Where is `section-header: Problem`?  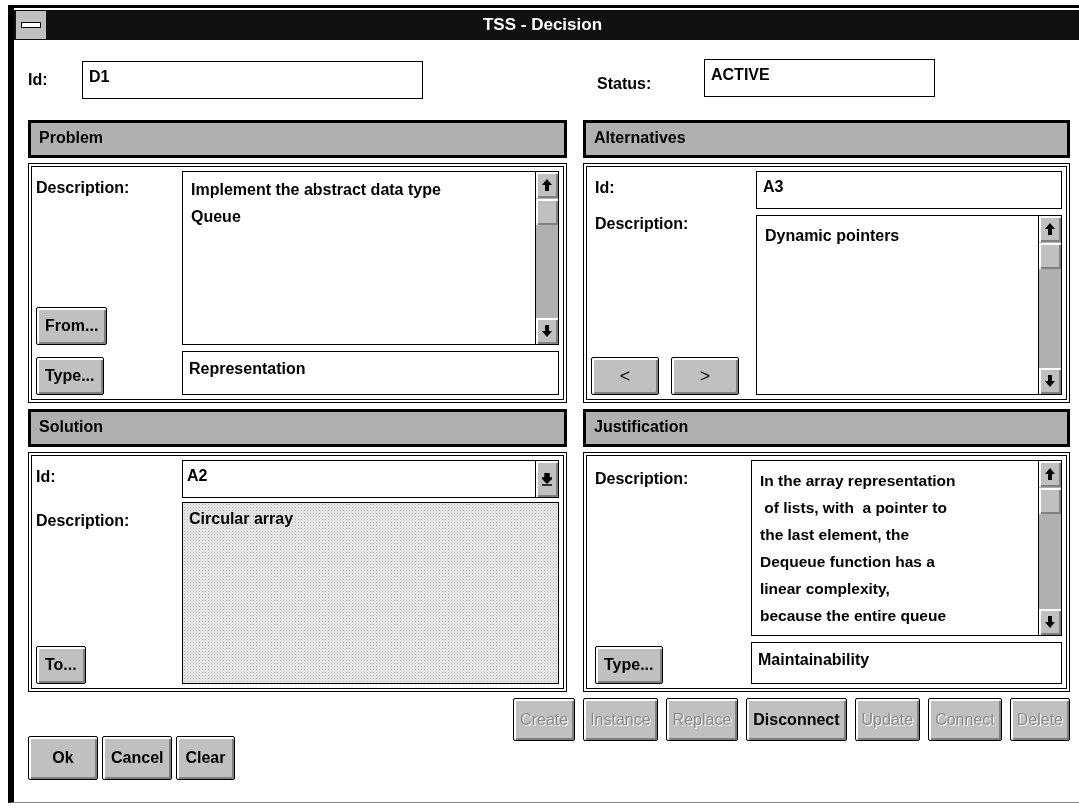 section-header: Problem is located at coordinates (297, 139).